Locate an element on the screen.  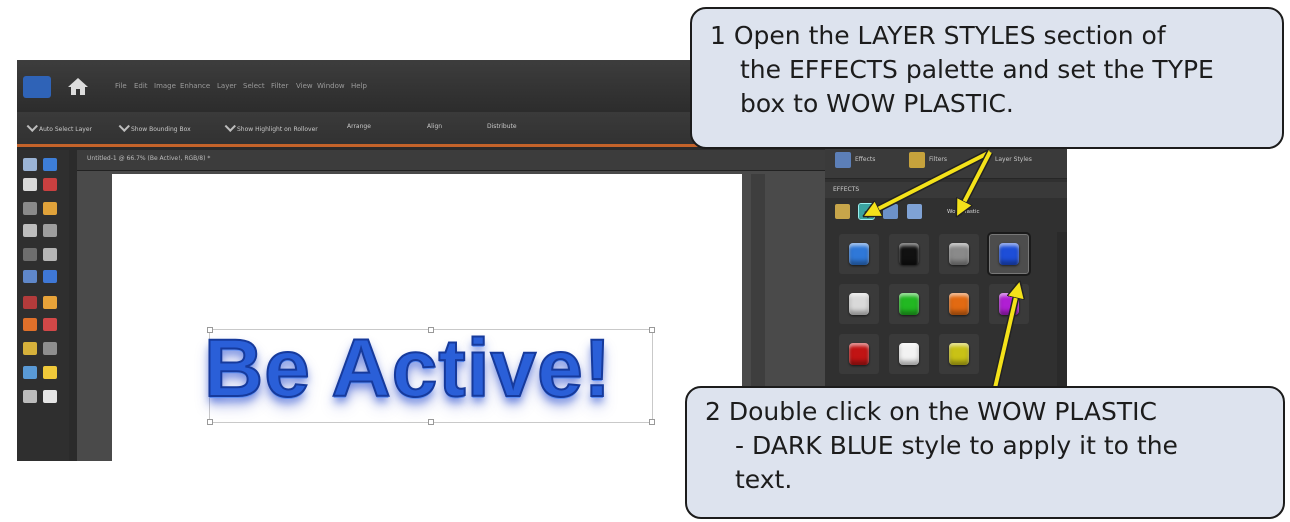
align-menu: Align is located at coordinates (434, 126).